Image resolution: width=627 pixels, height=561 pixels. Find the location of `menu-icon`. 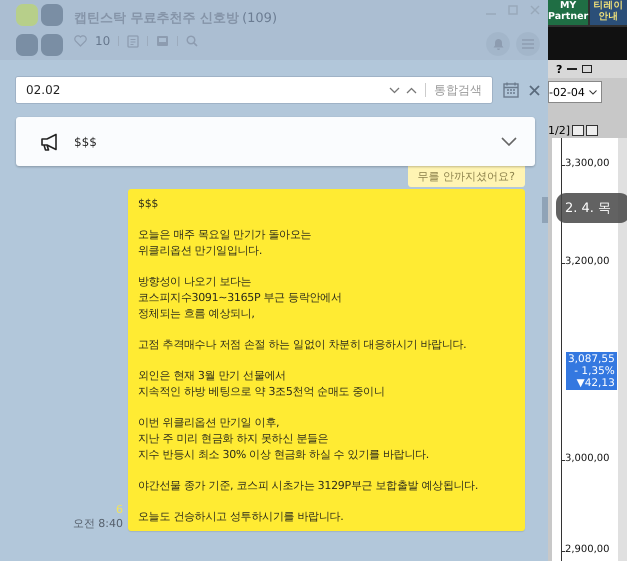

menu-icon is located at coordinates (528, 44).